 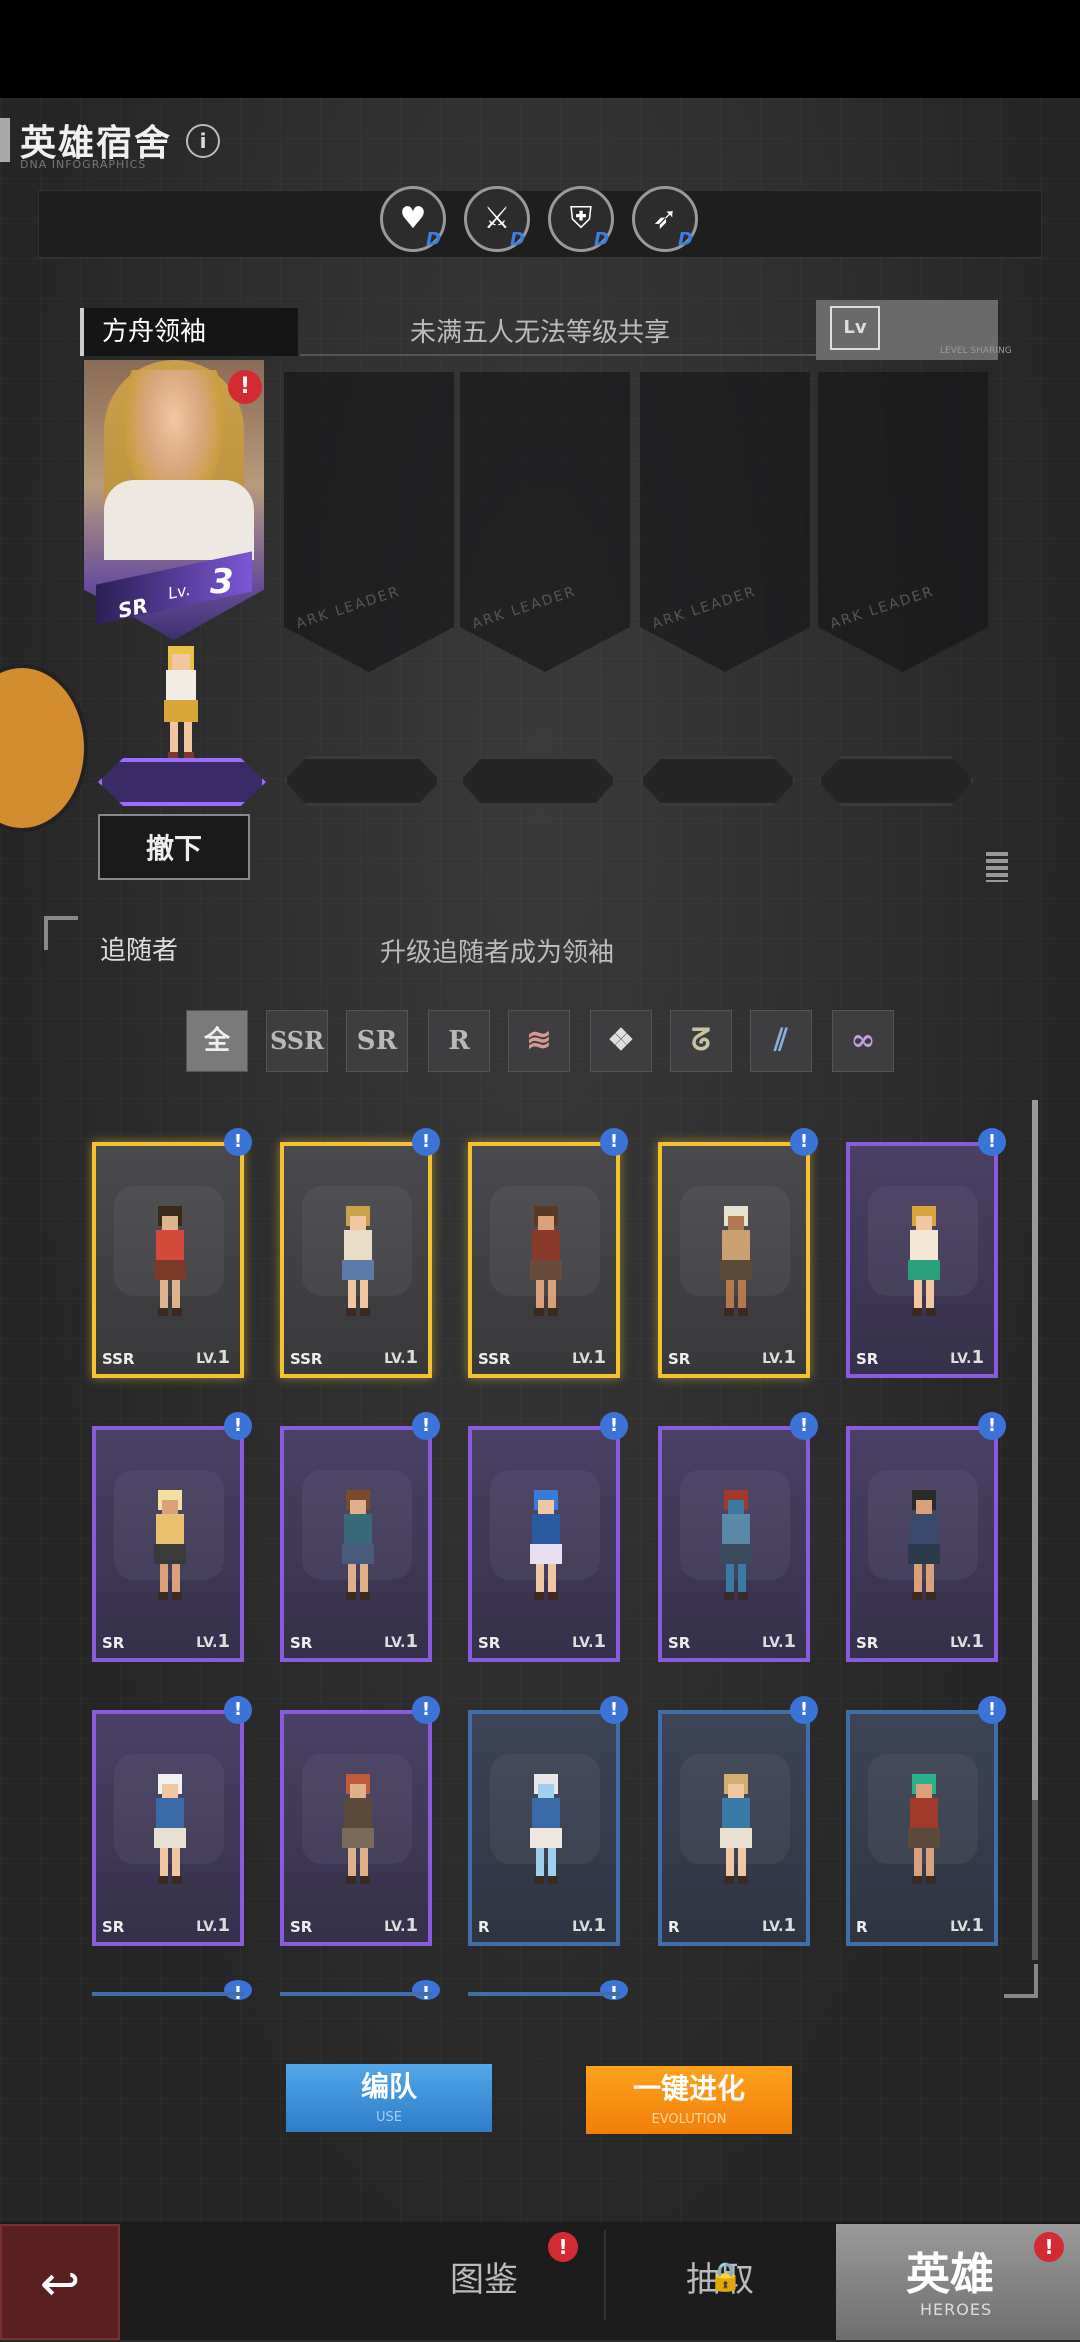 I want to click on heart-pulse-icon: ♥ D, so click(x=413, y=219).